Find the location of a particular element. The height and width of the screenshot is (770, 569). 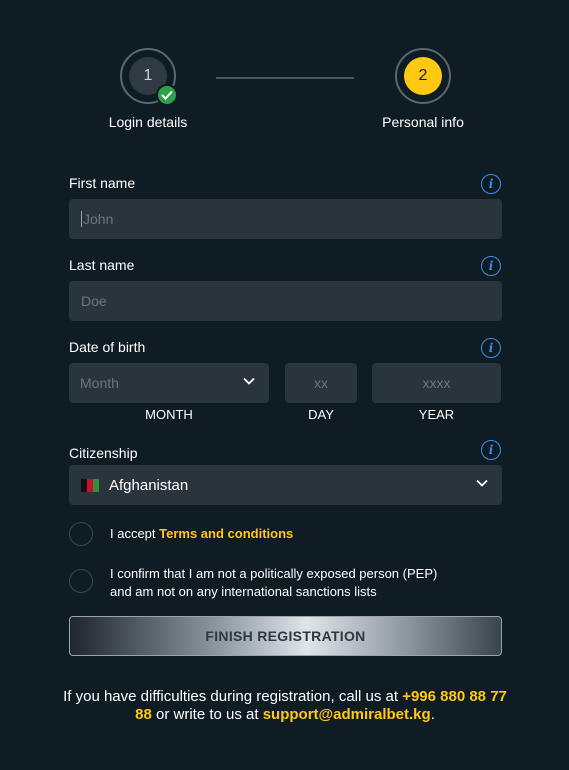

year-placeholder: xxxx is located at coordinates (436, 383).